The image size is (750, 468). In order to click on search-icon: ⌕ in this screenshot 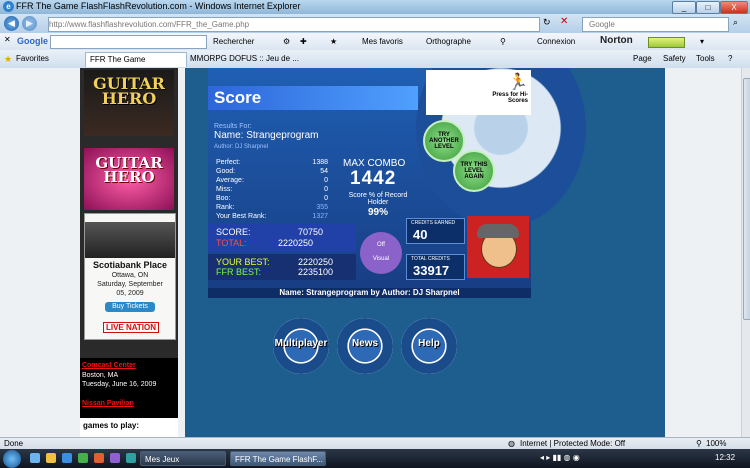, I will do `click(735, 22)`.